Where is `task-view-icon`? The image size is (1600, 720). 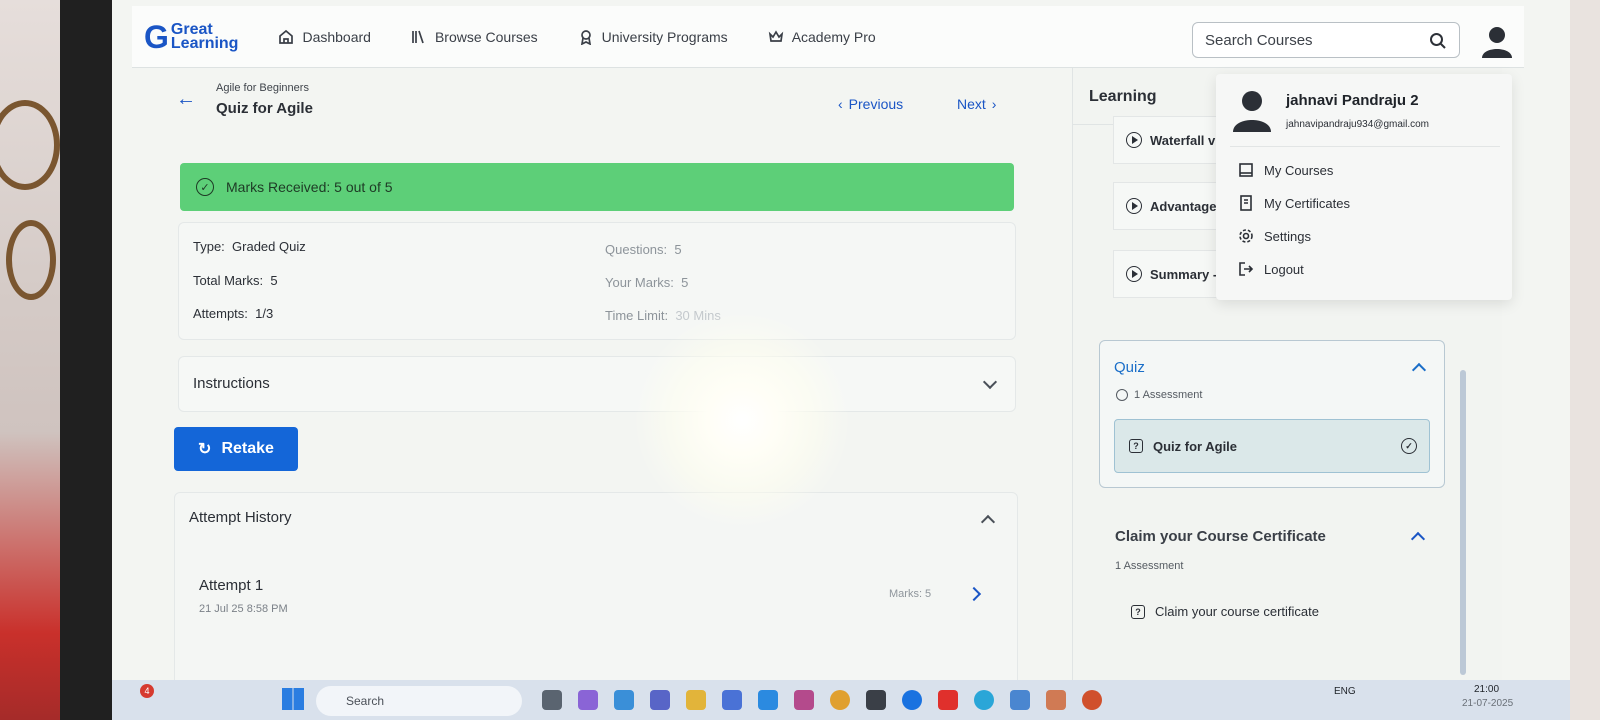
task-view-icon is located at coordinates (552, 700).